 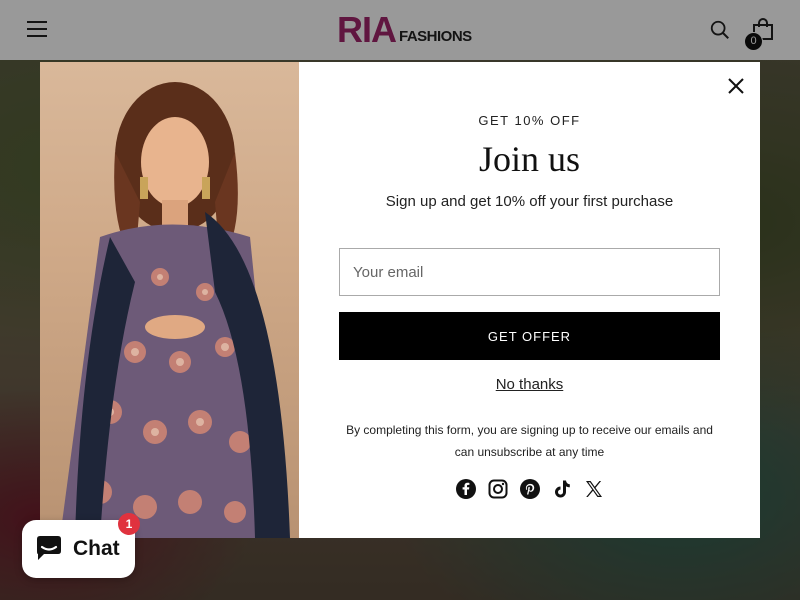 I want to click on tiktok-icon, so click(x=562, y=489).